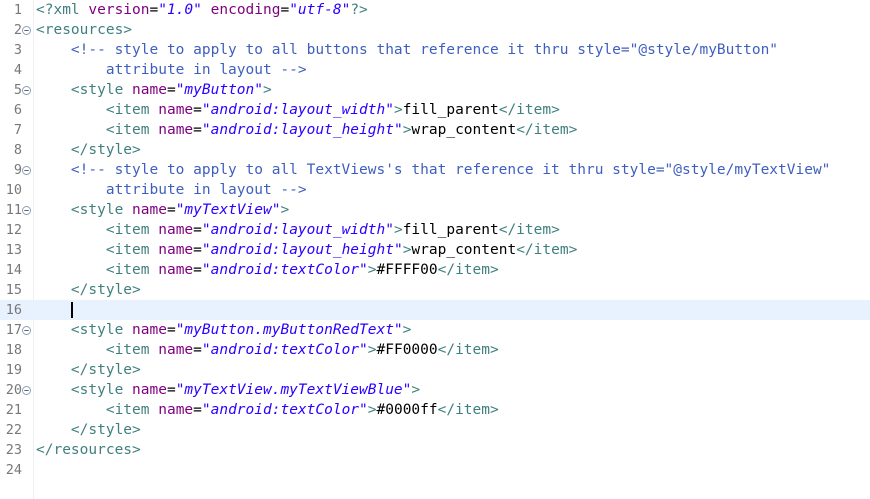 The width and height of the screenshot is (870, 499). What do you see at coordinates (162, 210) in the screenshot?
I see `code-text: <style name="myTextView">` at bounding box center [162, 210].